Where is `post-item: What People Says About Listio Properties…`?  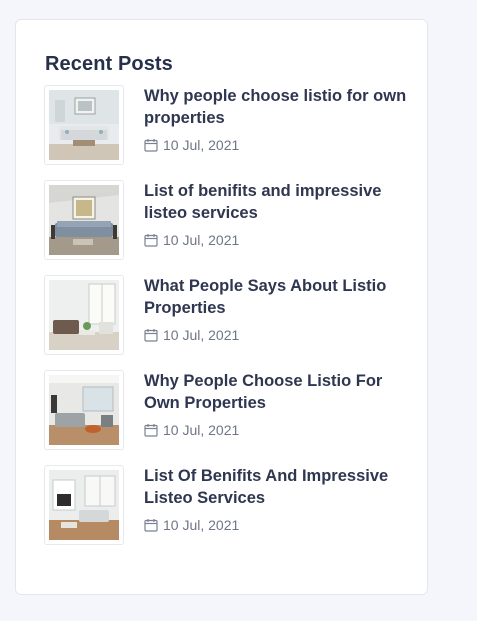 post-item: What People Says About Listio Properties… is located at coordinates (224, 316).